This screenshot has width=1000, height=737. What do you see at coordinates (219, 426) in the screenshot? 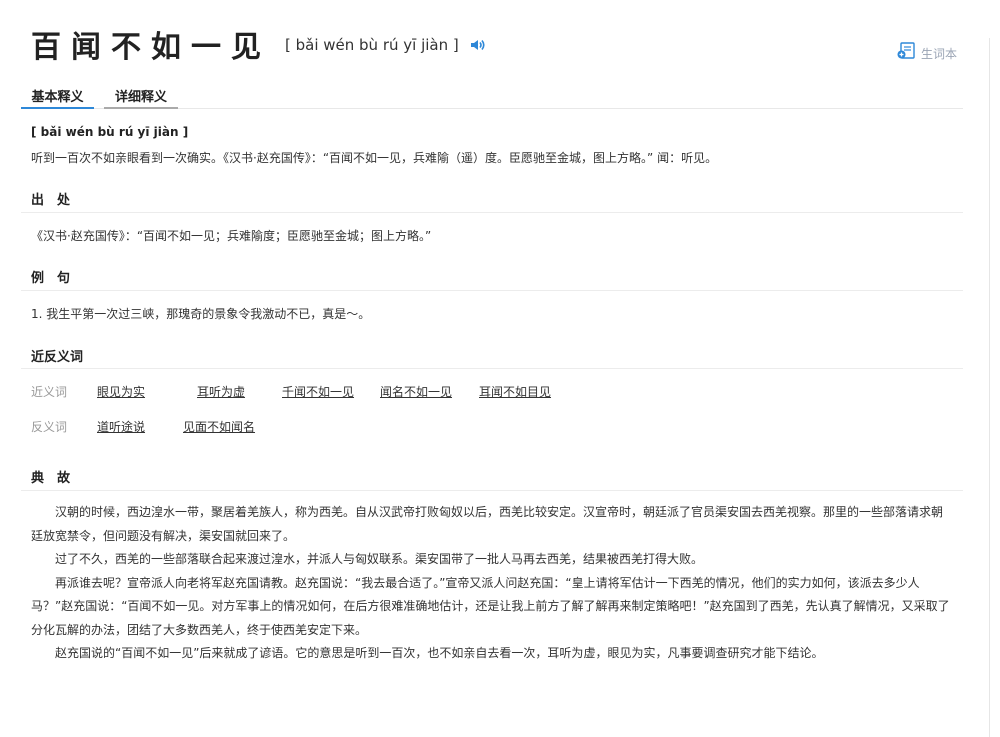
I see `antonym-link: 见面不如闻名` at bounding box center [219, 426].